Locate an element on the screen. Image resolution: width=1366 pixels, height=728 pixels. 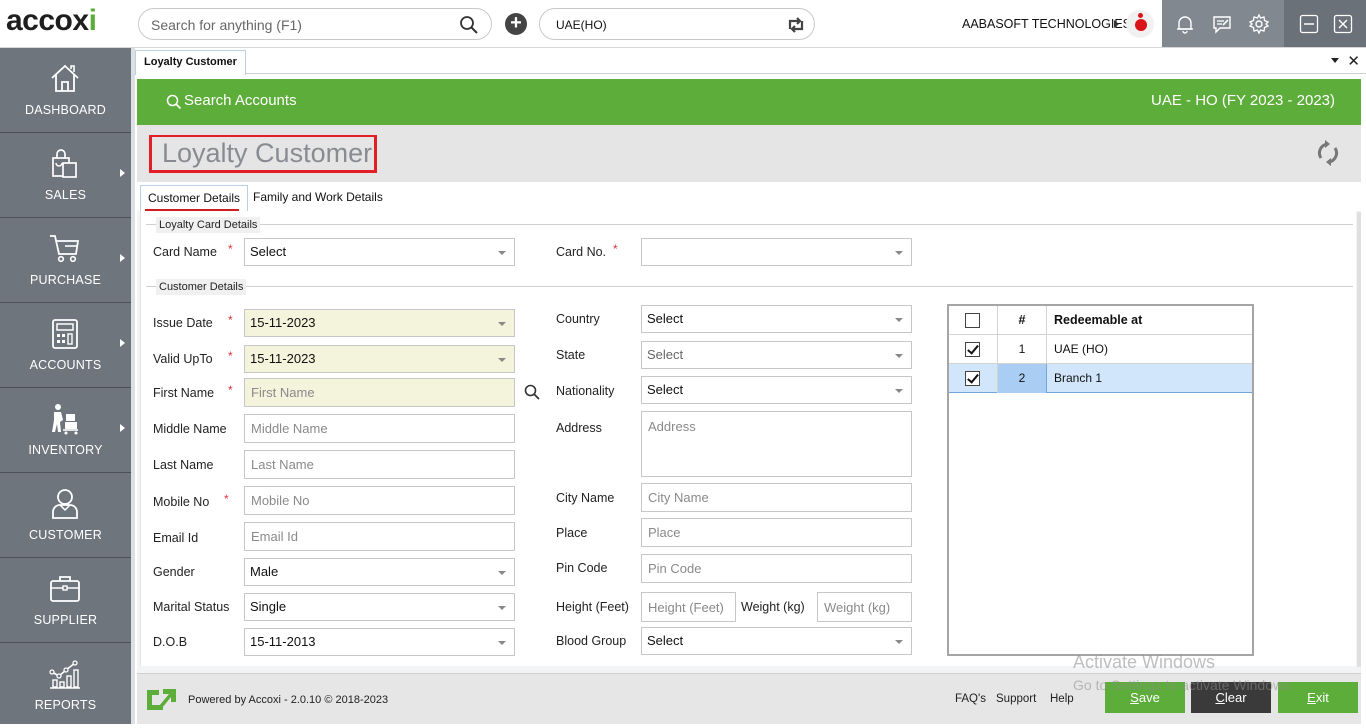
top-bar: accoxi + UAE(HO) AABASOFT TECHNOLOGIES is located at coordinates (683, 24).